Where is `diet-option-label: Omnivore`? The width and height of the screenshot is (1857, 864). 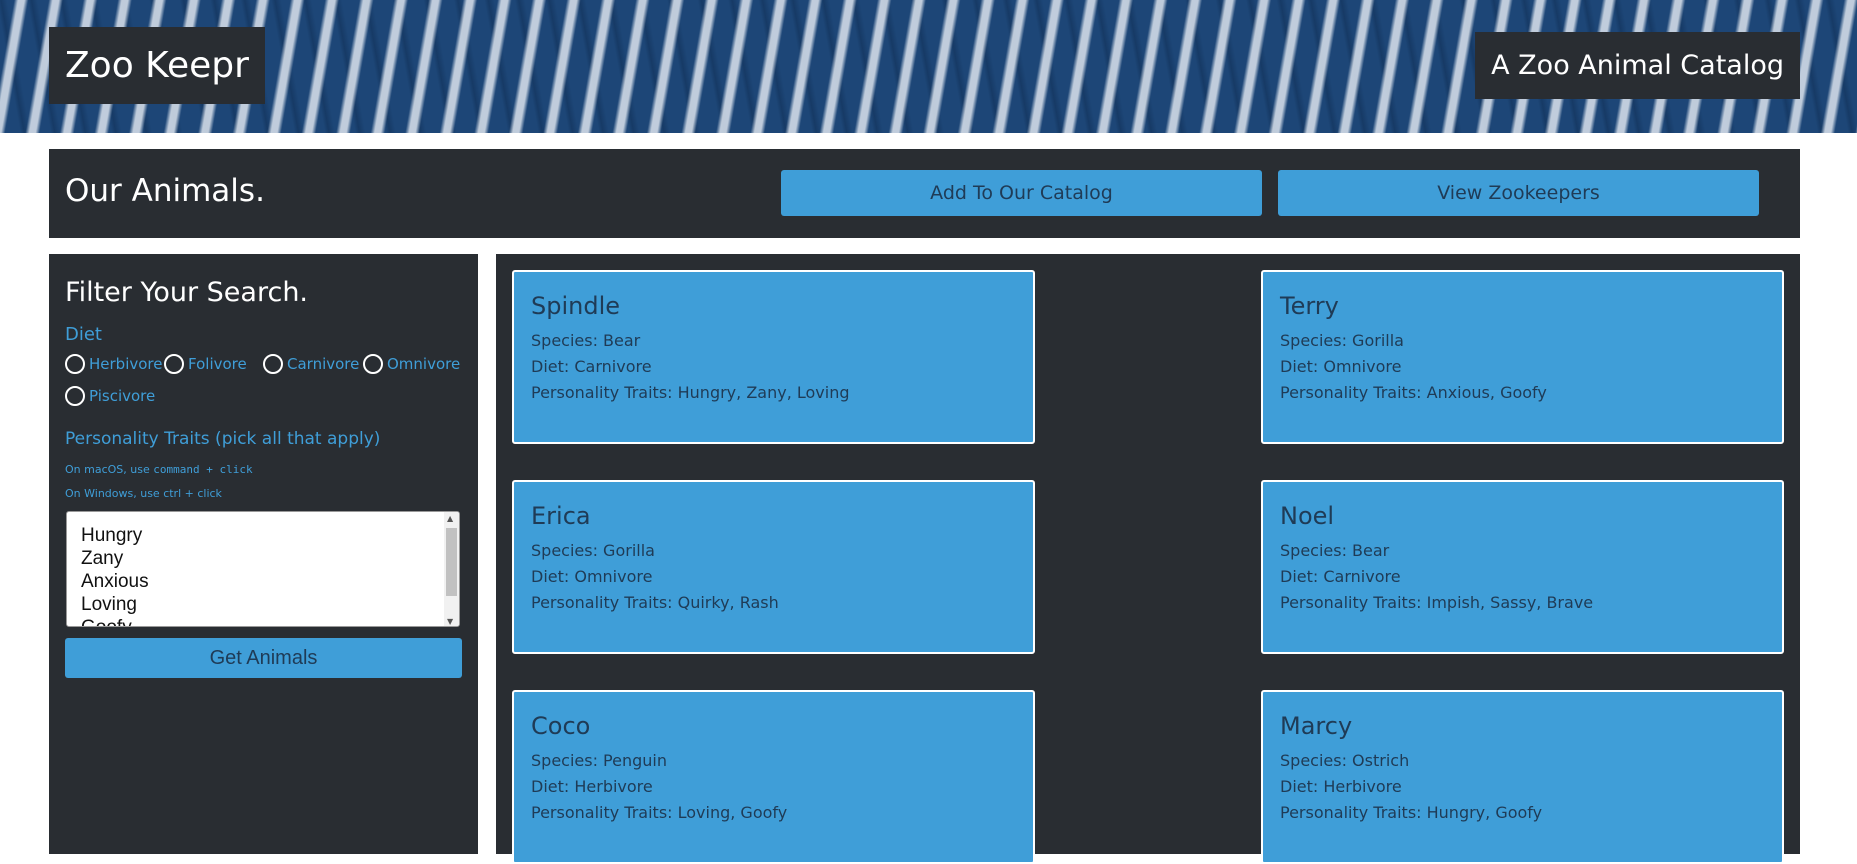
diet-option-label: Omnivore is located at coordinates (424, 364).